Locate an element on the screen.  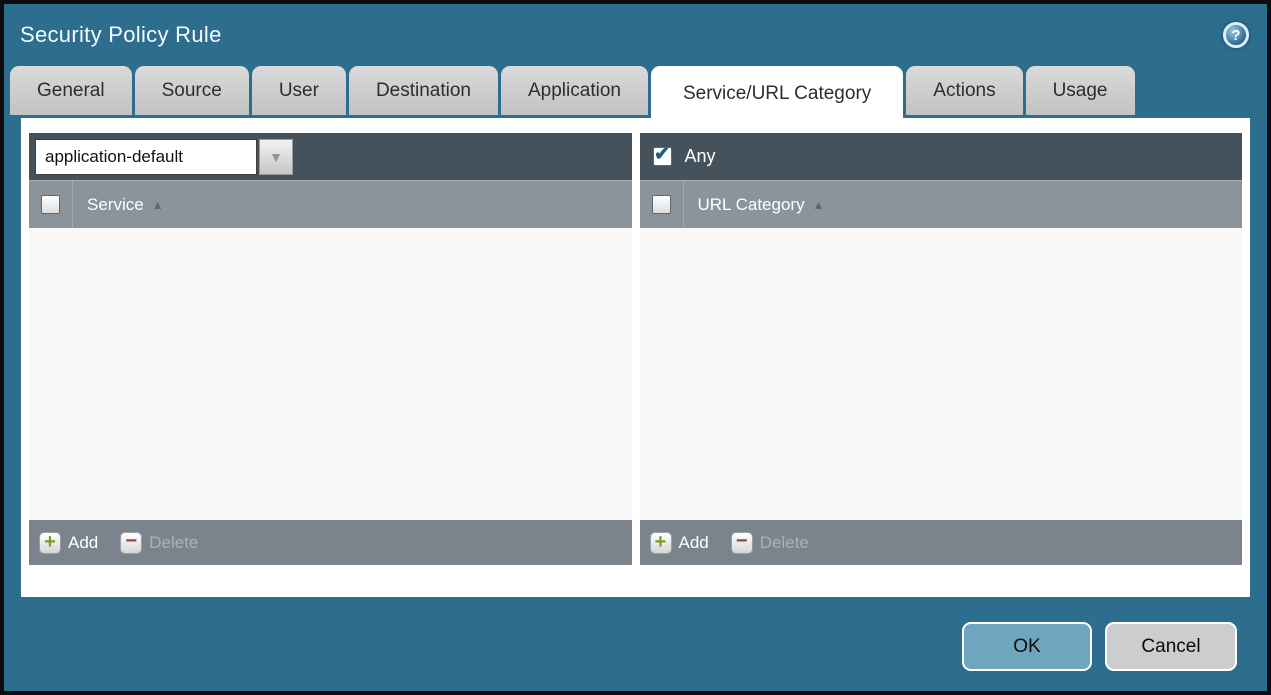
service-add-button: + Add is located at coordinates (69, 542).